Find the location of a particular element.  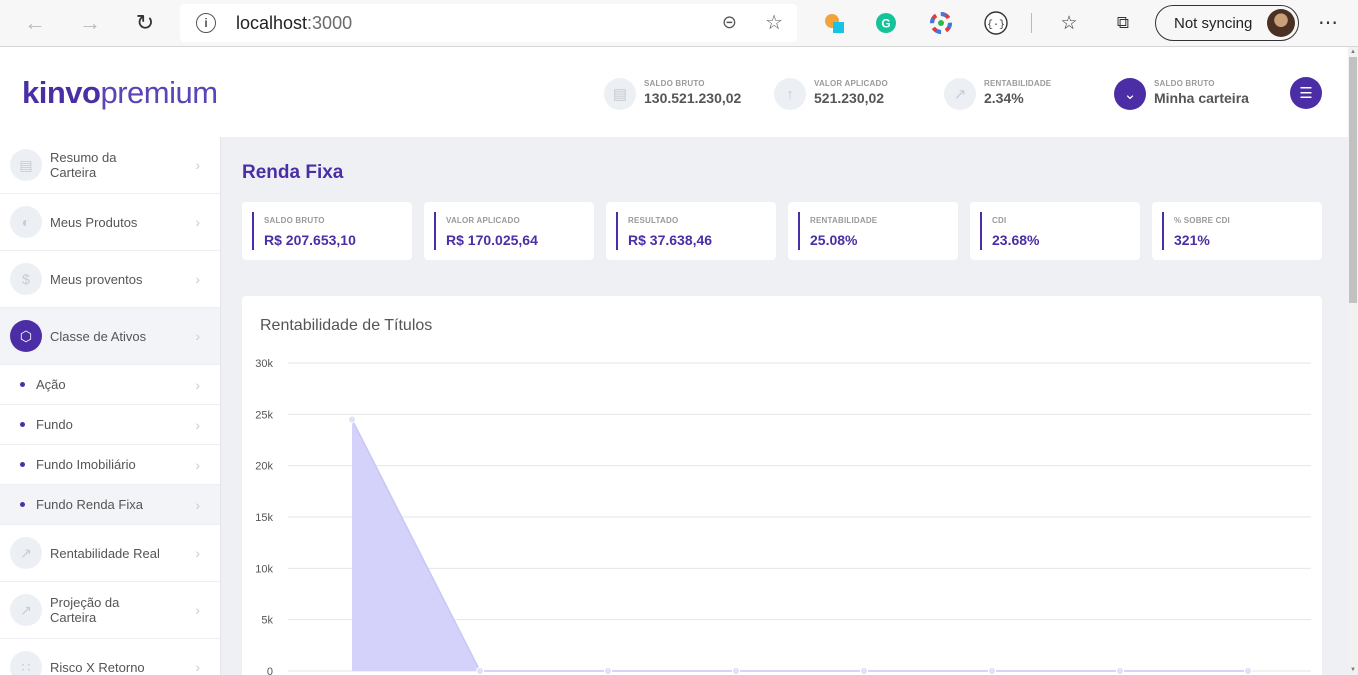

y-tick-label: 0 is located at coordinates (270, 670).